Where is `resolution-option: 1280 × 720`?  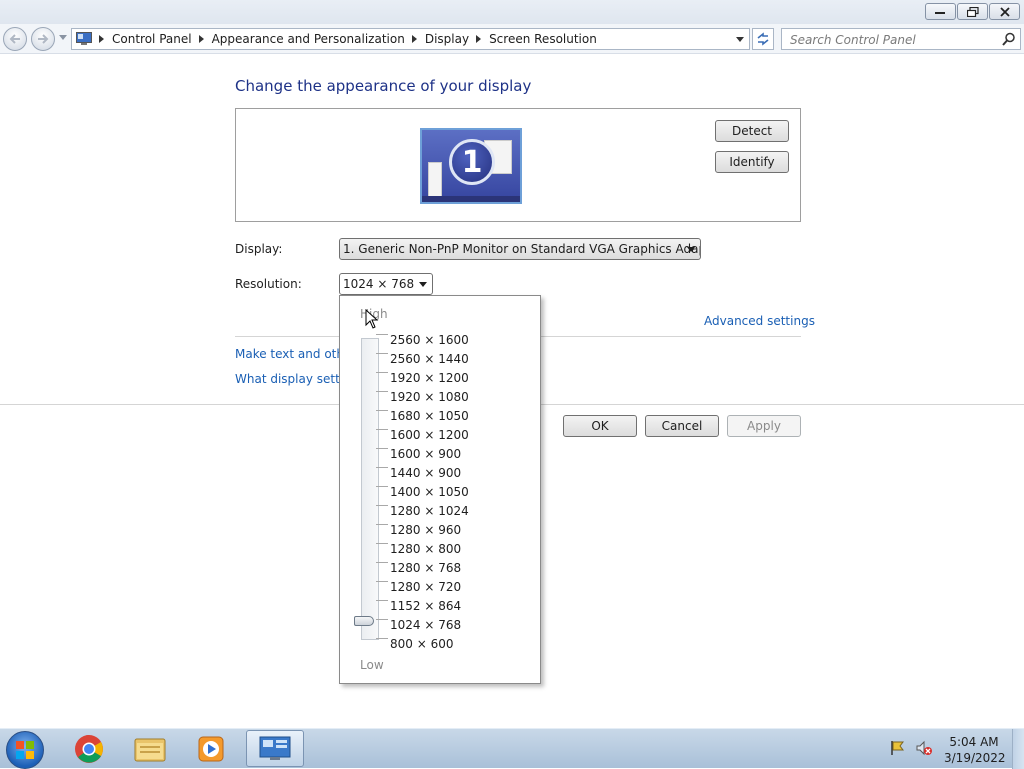
resolution-option: 1280 × 720 is located at coordinates (460, 587).